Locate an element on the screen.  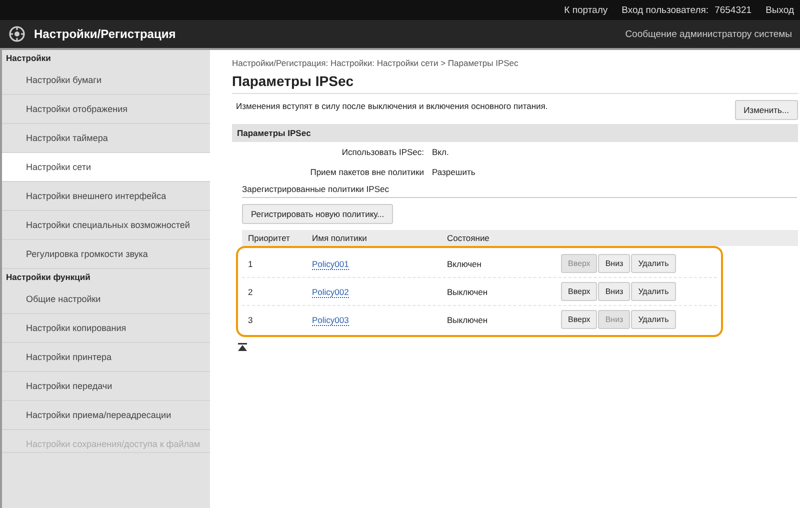
setting-value: Разрешить is located at coordinates (454, 172).